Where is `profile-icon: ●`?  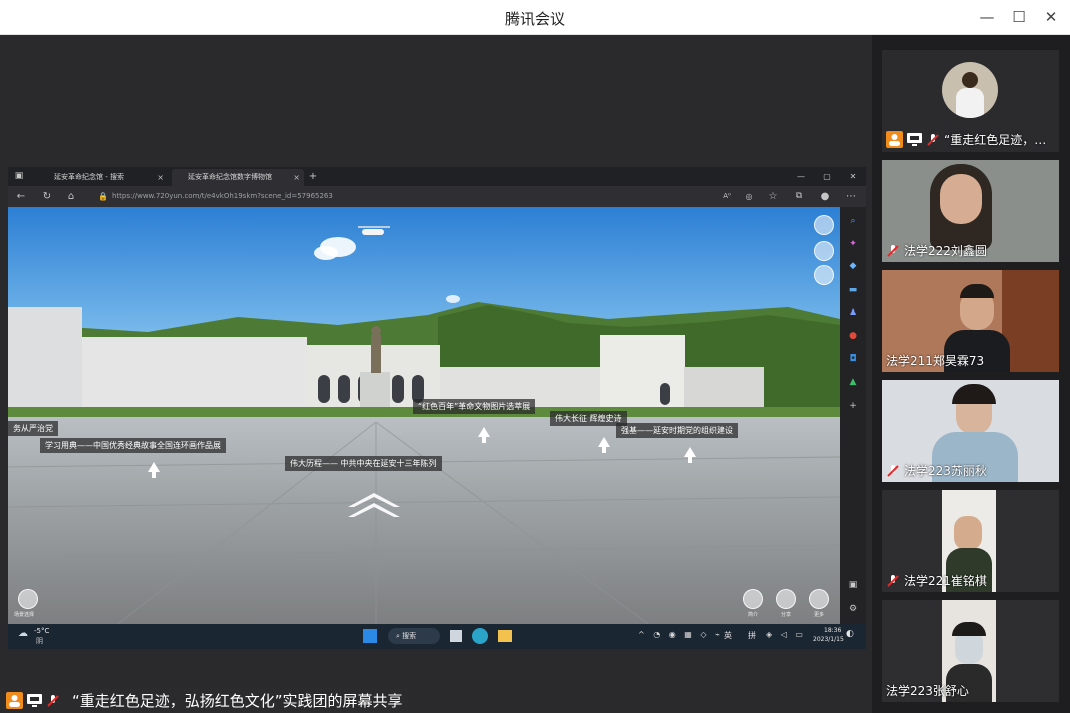
profile-icon: ● is located at coordinates (825, 196).